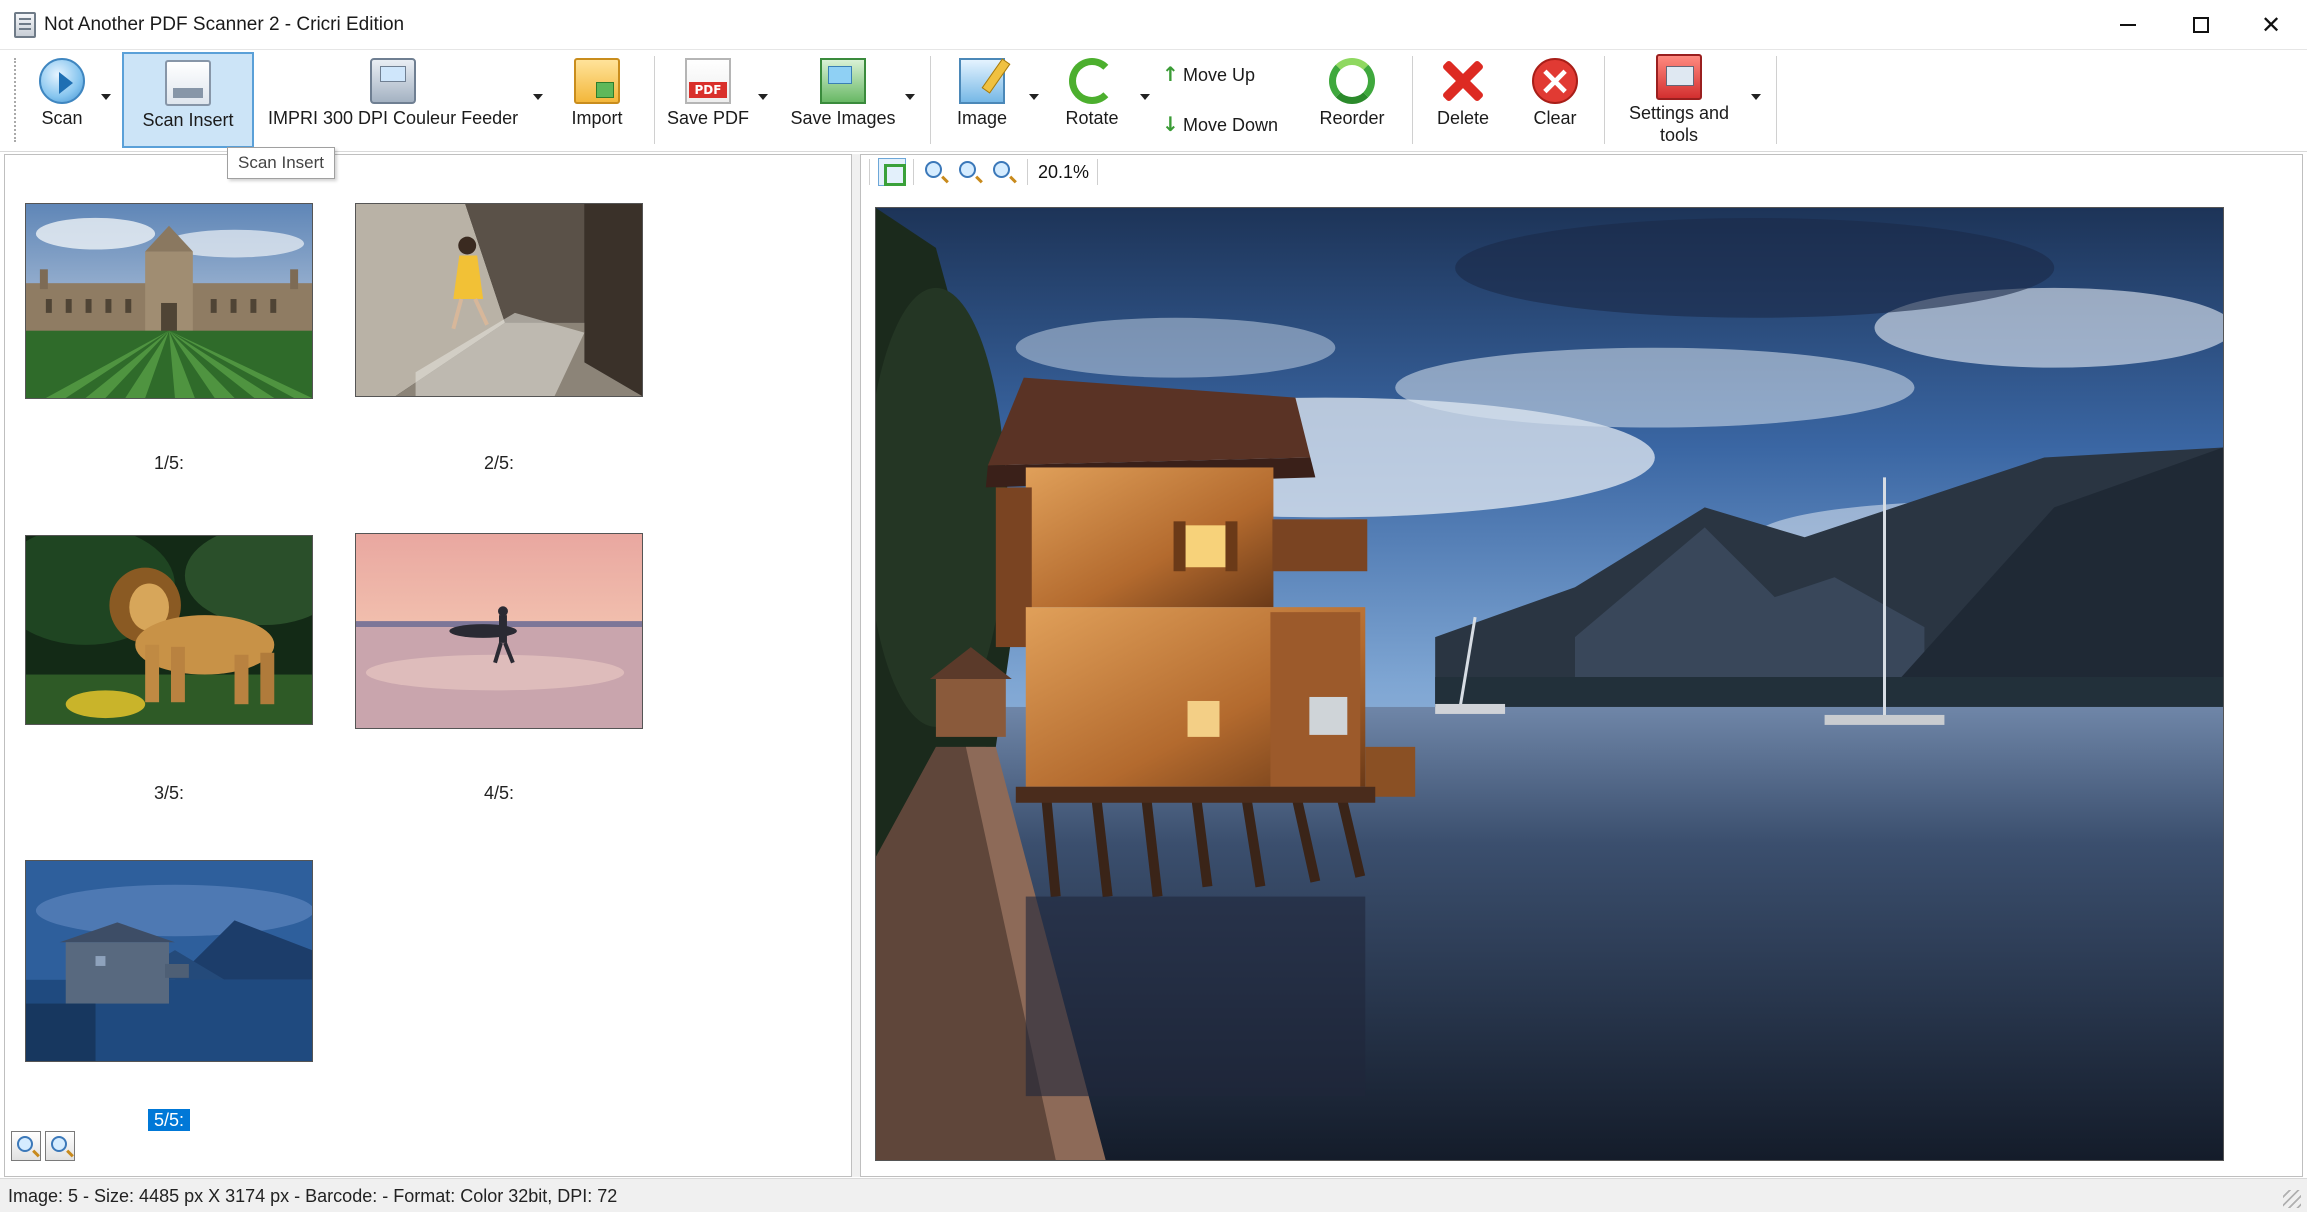 The image size is (2307, 1212). I want to click on settings-tools-button: Settings and tools, so click(1679, 100).